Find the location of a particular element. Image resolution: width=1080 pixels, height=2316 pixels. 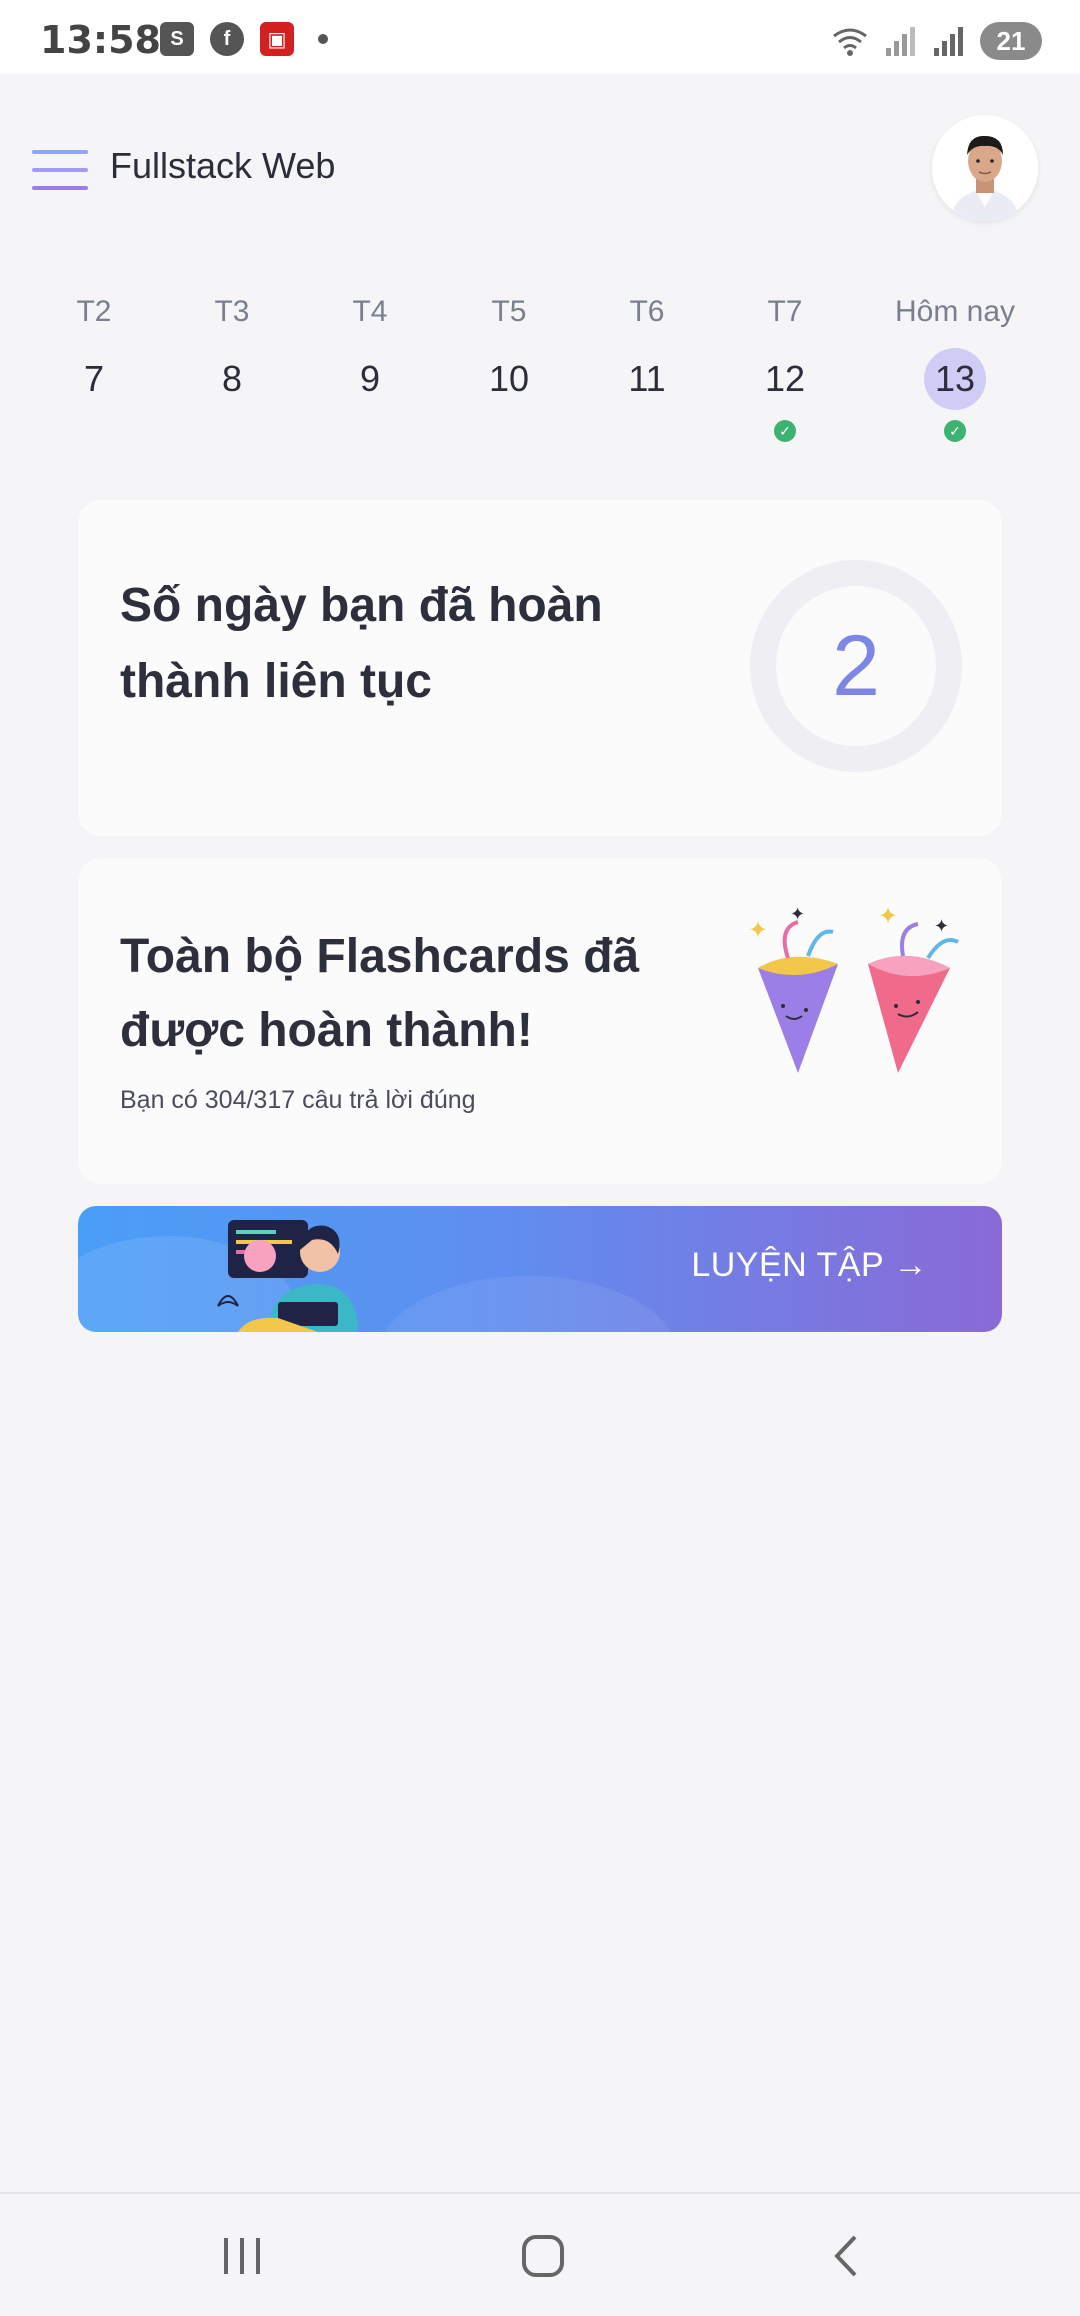

practice-button: LUYỆN TẬP → is located at coordinates (540, 1269).